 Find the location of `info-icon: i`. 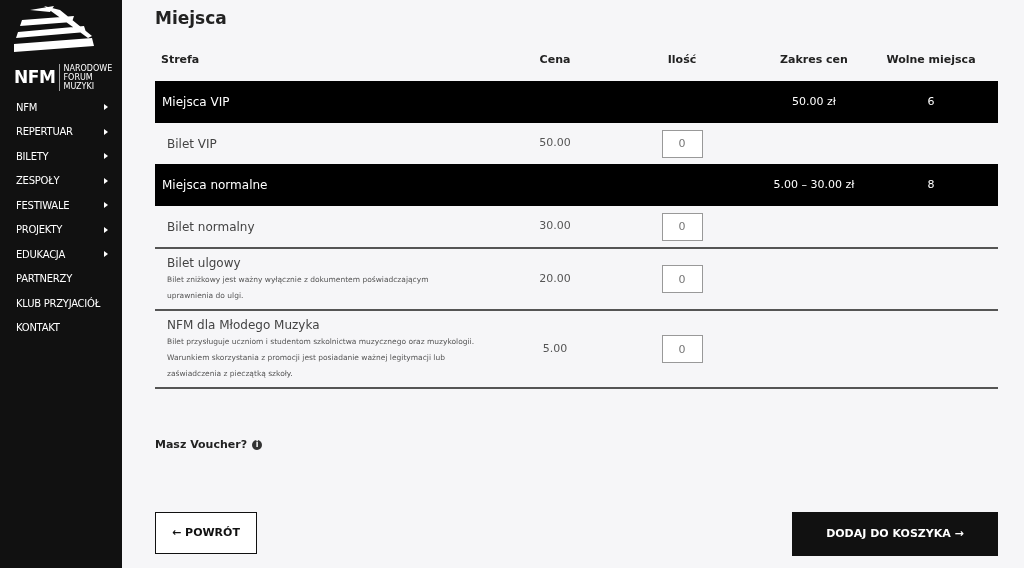

info-icon: i is located at coordinates (257, 445).